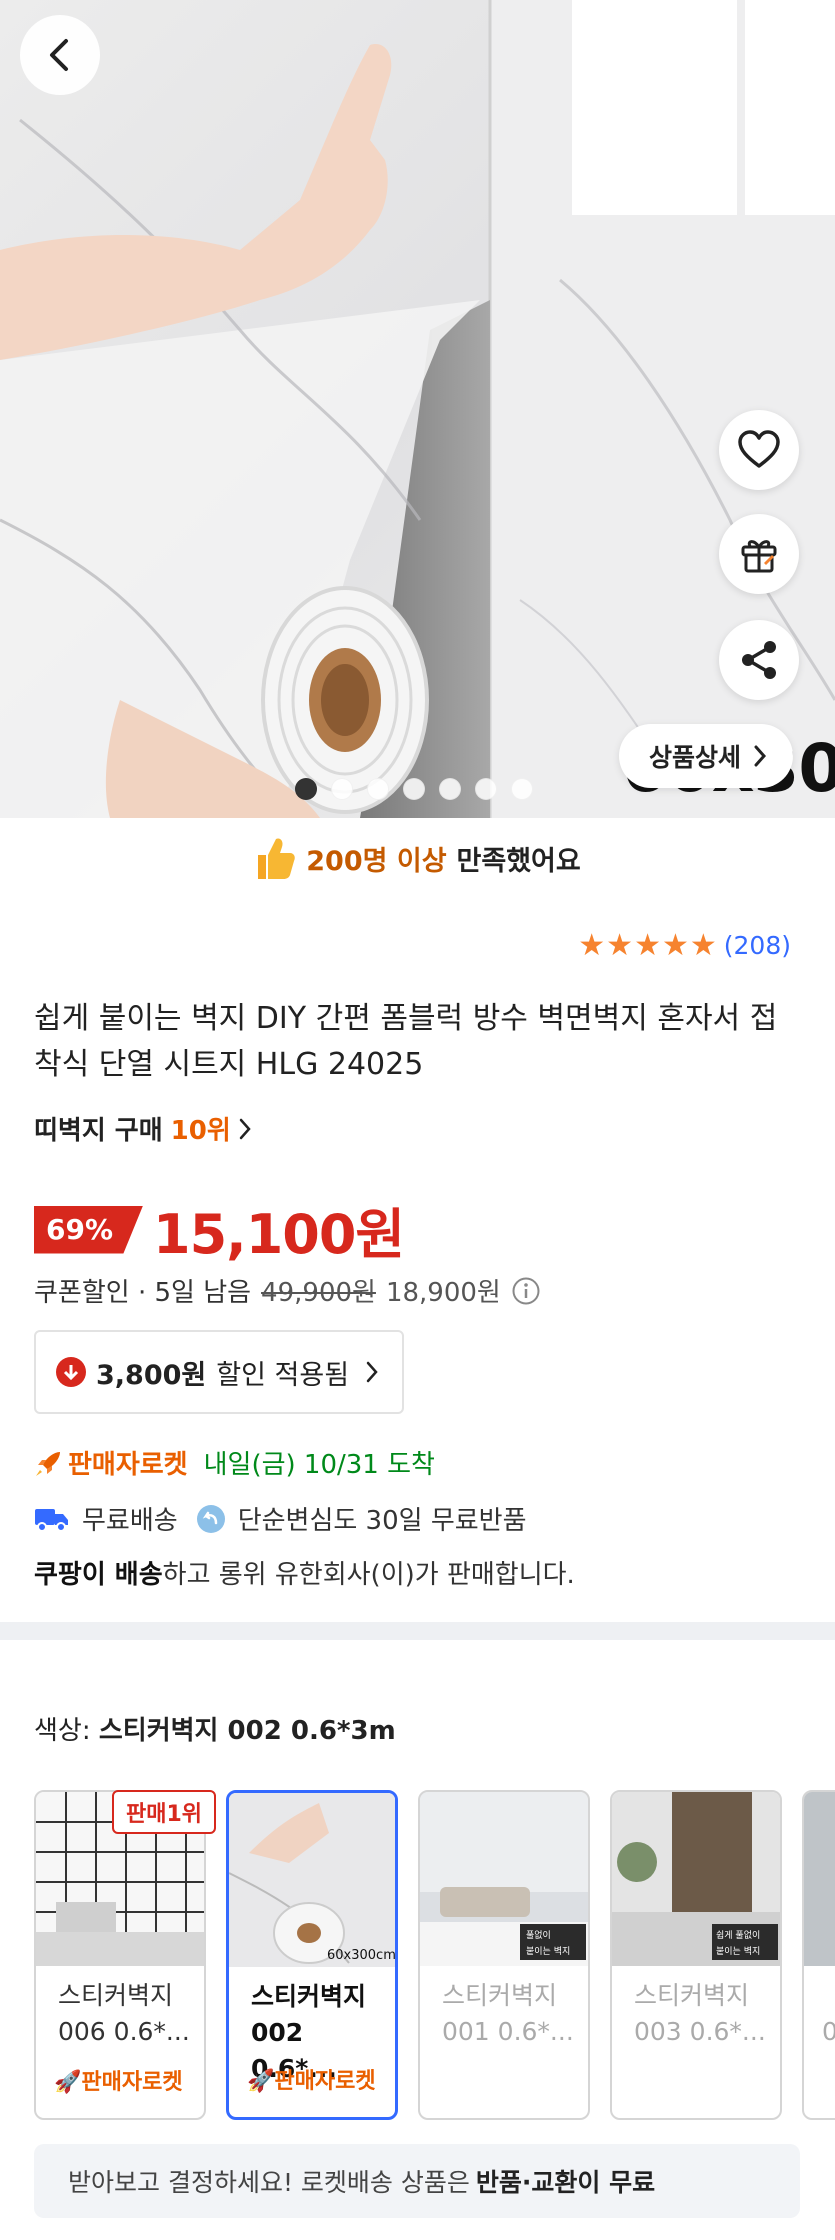 The width and height of the screenshot is (835, 2240). I want to click on share-icon, so click(759, 660).